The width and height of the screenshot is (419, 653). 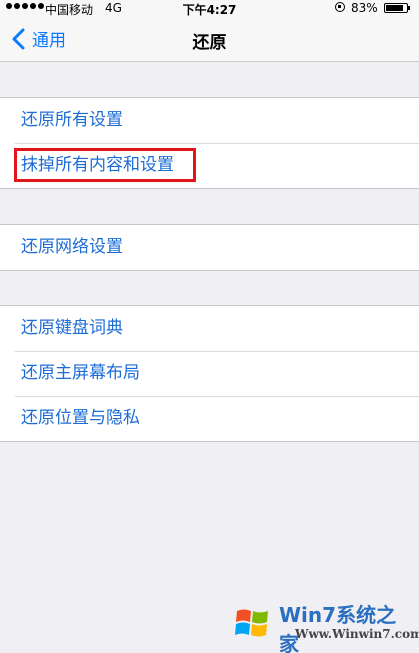 I want to click on reset-group-2: 还原网络设置, so click(x=209, y=247).